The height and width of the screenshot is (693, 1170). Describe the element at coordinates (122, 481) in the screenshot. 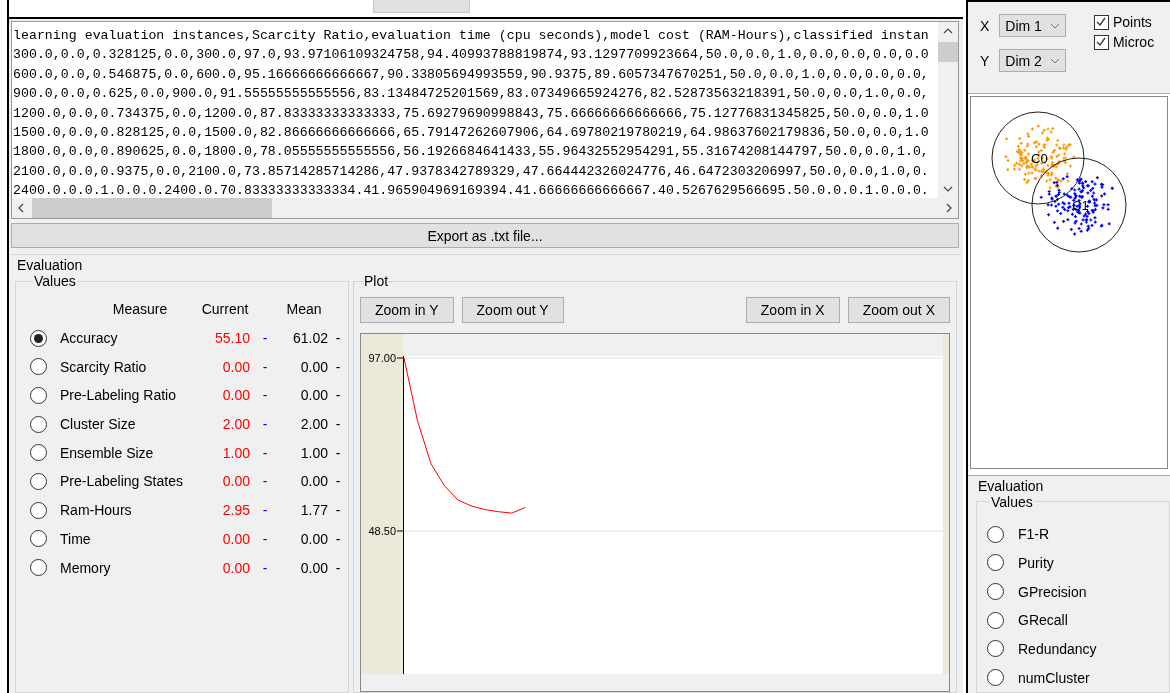

I see `measure-label: Pre-Labeling States` at that location.